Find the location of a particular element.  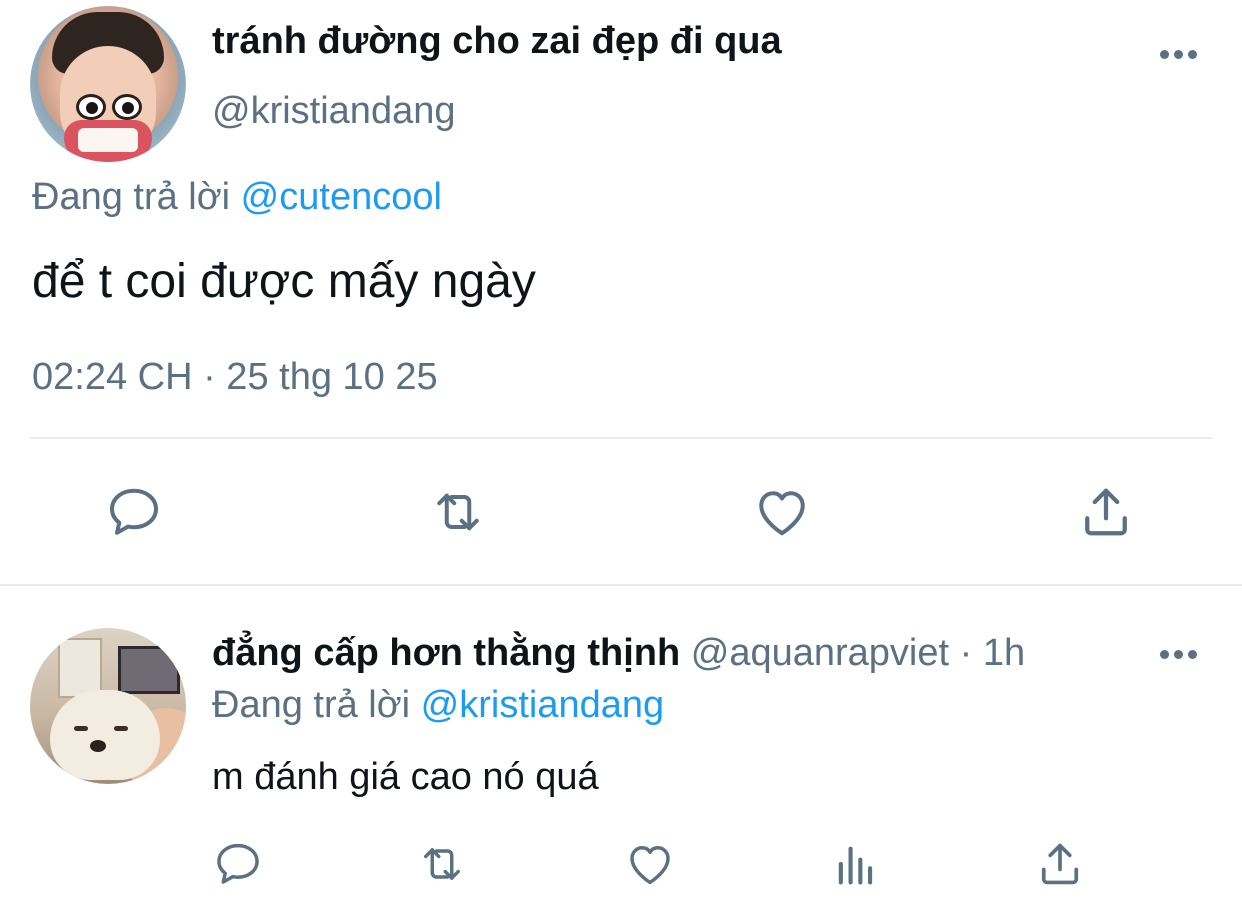

reply-relative-time: 1h is located at coordinates (1004, 653).